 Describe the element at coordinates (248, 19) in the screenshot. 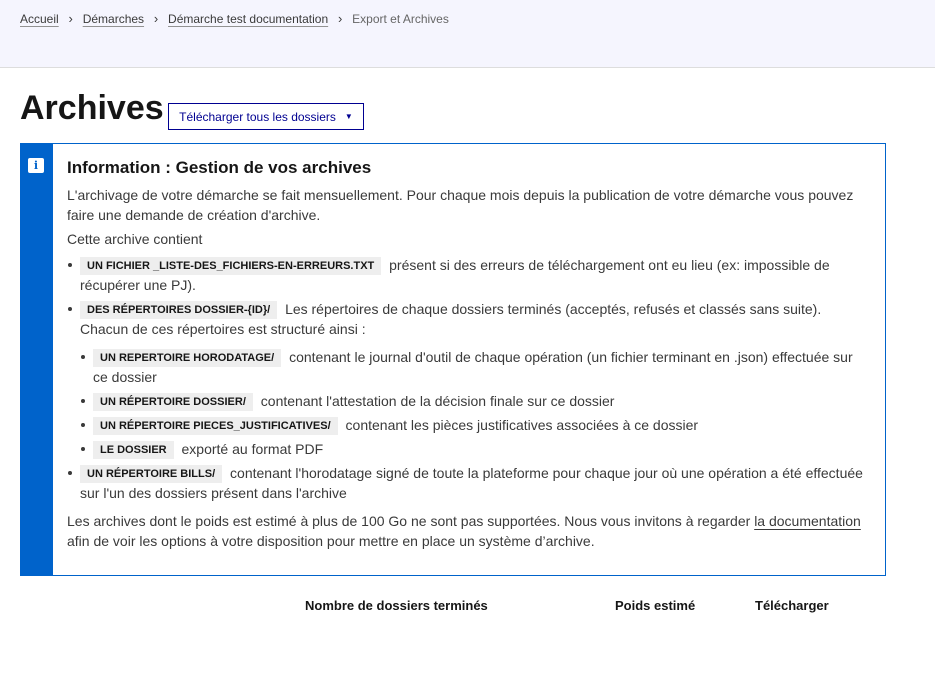

I see `breadcrumb-link-demarche: Démarche test documentation` at that location.